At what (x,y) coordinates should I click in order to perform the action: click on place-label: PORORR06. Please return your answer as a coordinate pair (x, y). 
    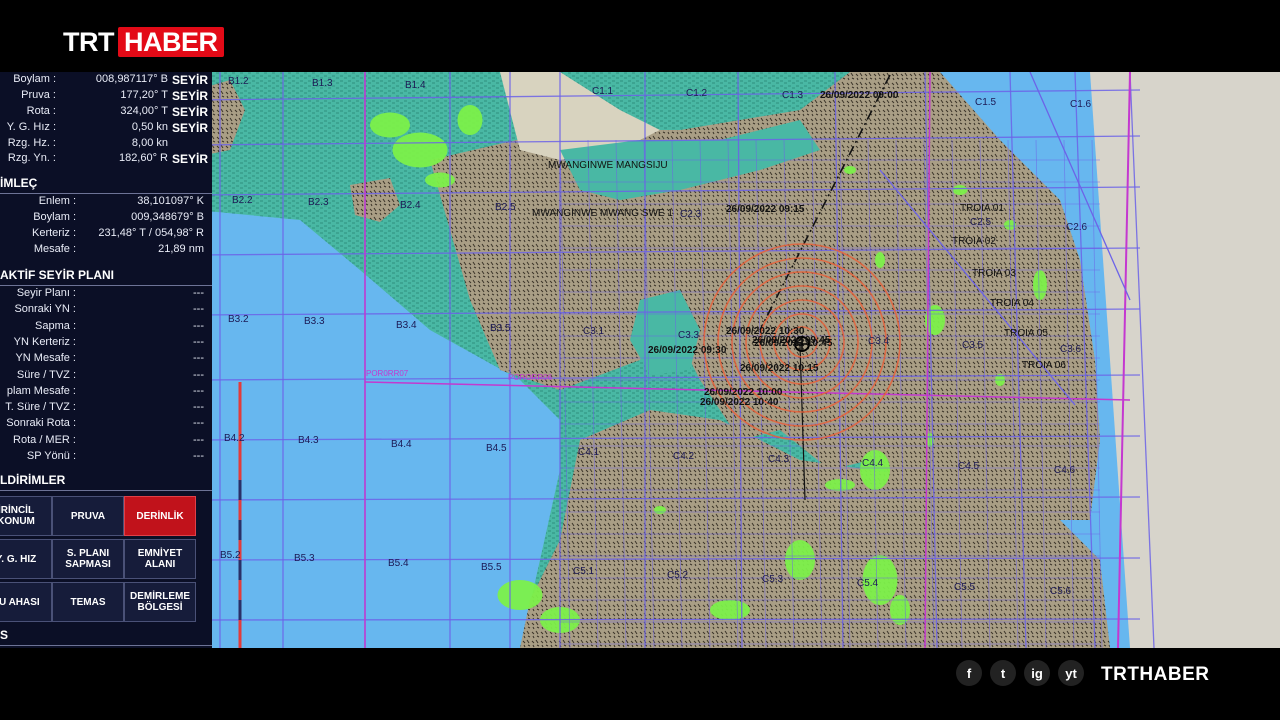
    Looking at the image, I should click on (530, 377).